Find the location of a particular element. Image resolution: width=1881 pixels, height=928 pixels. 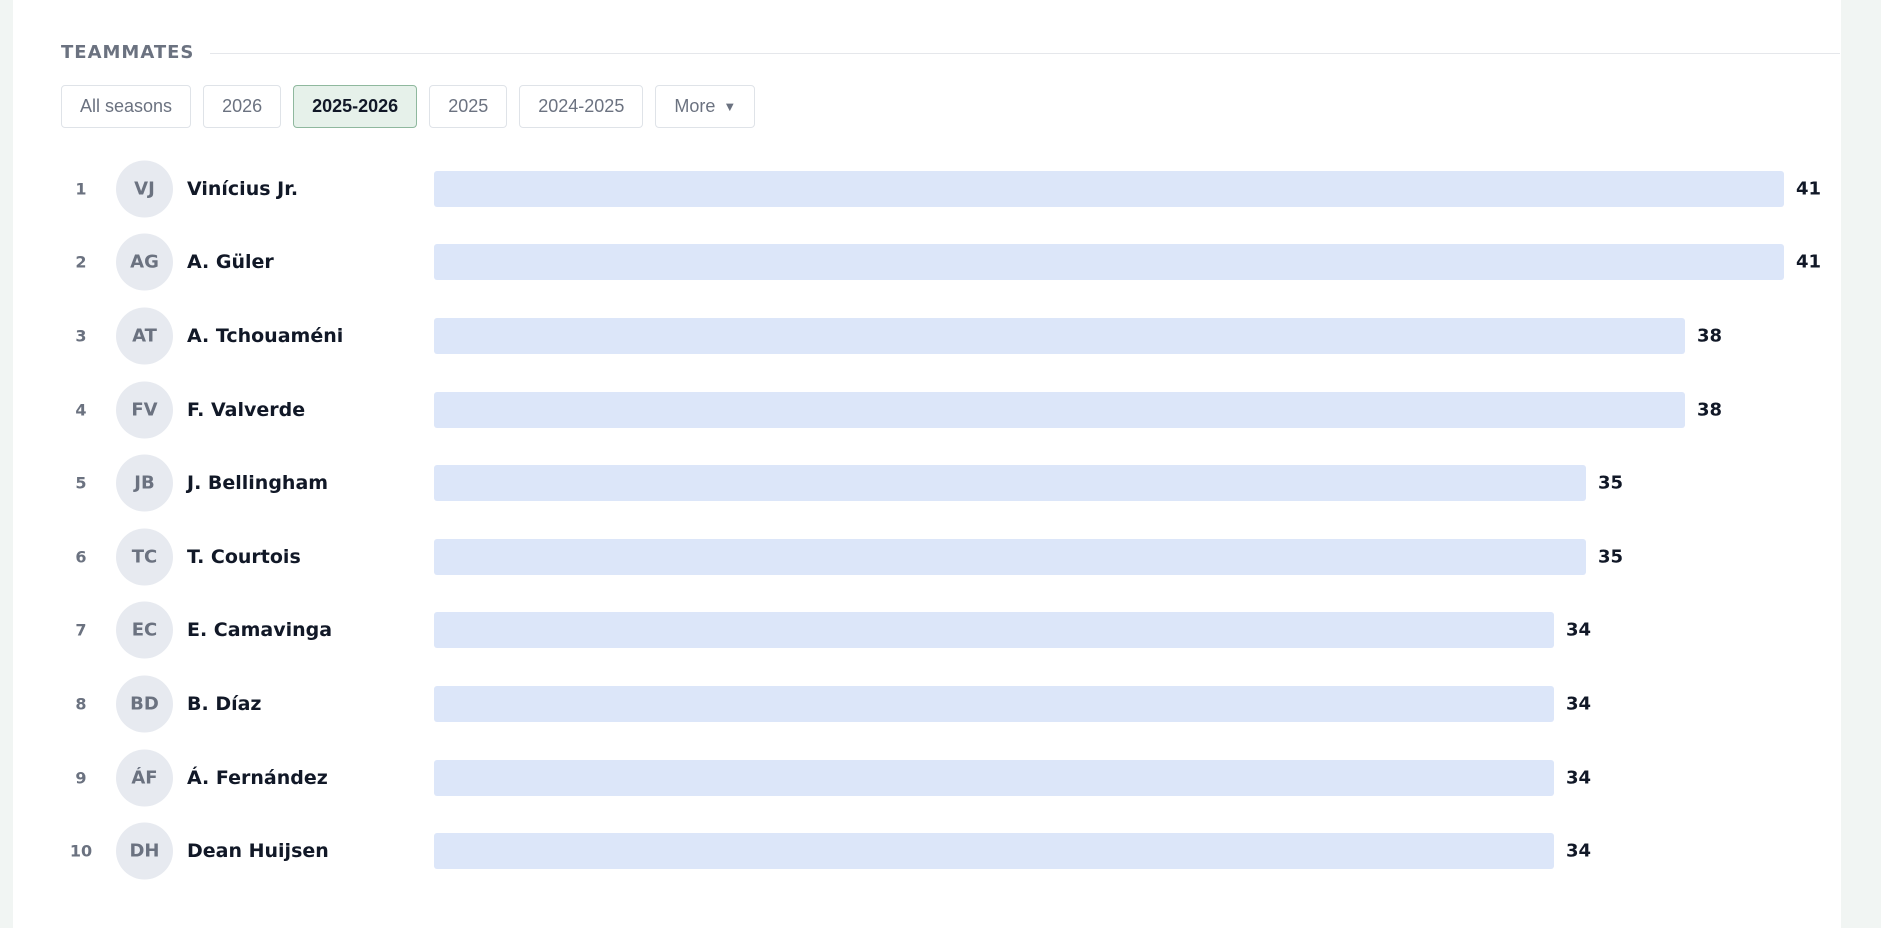

rank-number: 5 is located at coordinates (81, 483).